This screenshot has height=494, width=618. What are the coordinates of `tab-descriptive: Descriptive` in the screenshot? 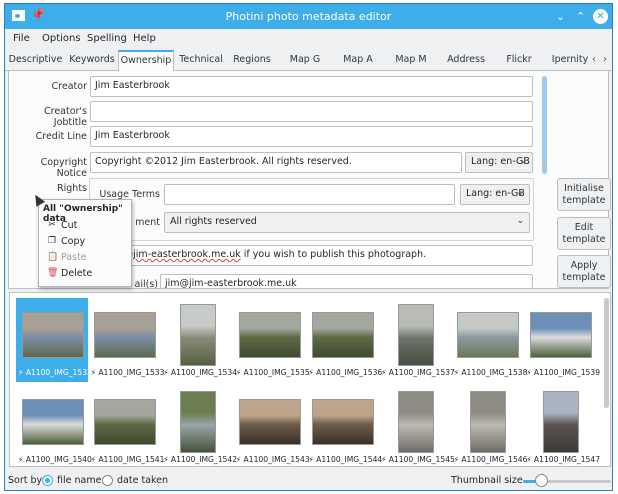 It's located at (35, 61).